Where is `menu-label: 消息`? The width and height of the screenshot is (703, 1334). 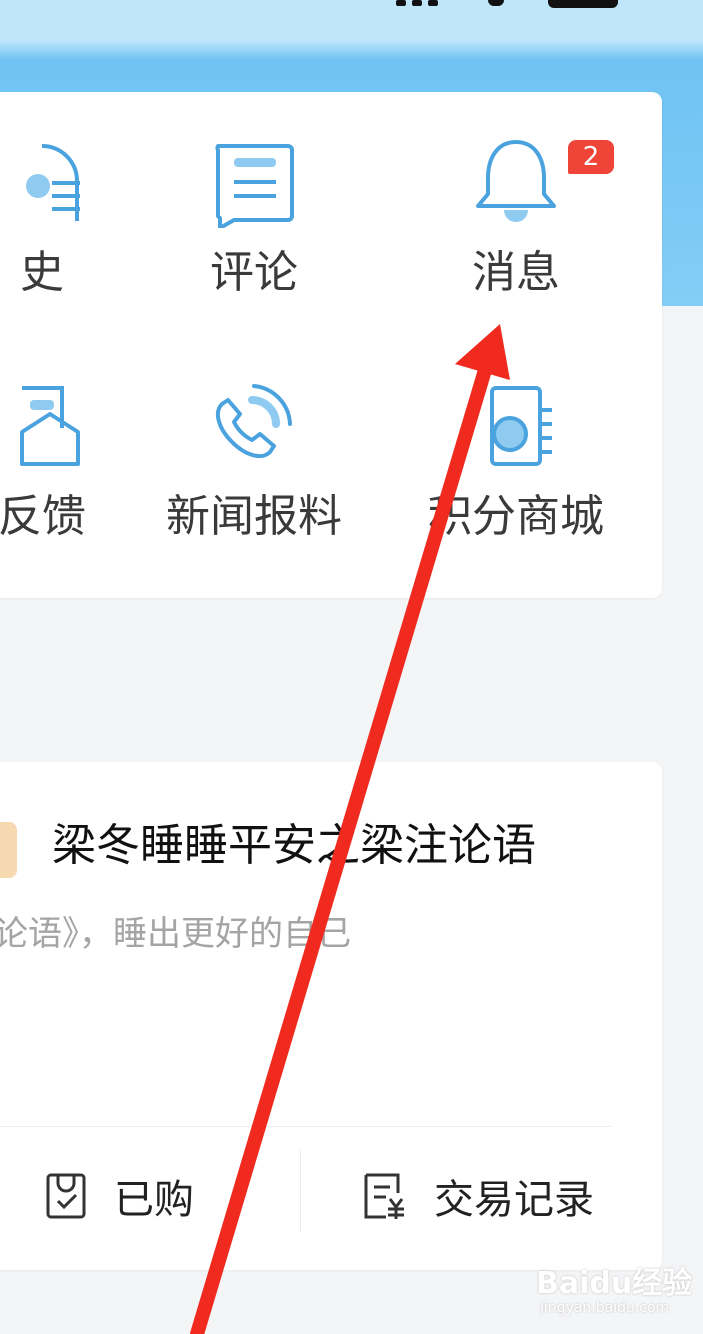 menu-label: 消息 is located at coordinates (516, 272).